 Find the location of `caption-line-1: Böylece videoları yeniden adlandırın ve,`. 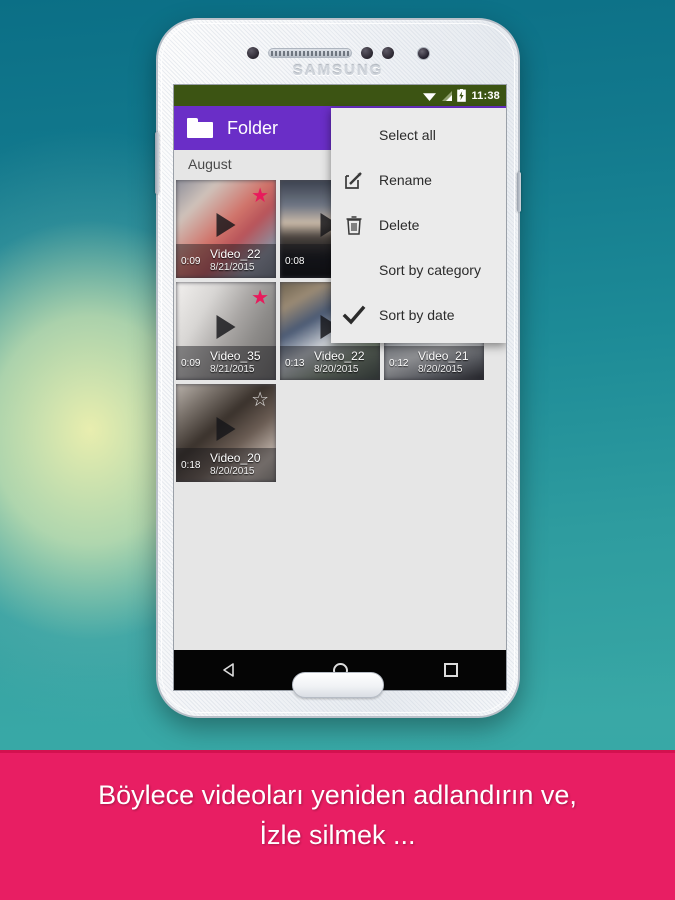

caption-line-1: Böylece videoları yeniden adlandırın ve, is located at coordinates (337, 795).